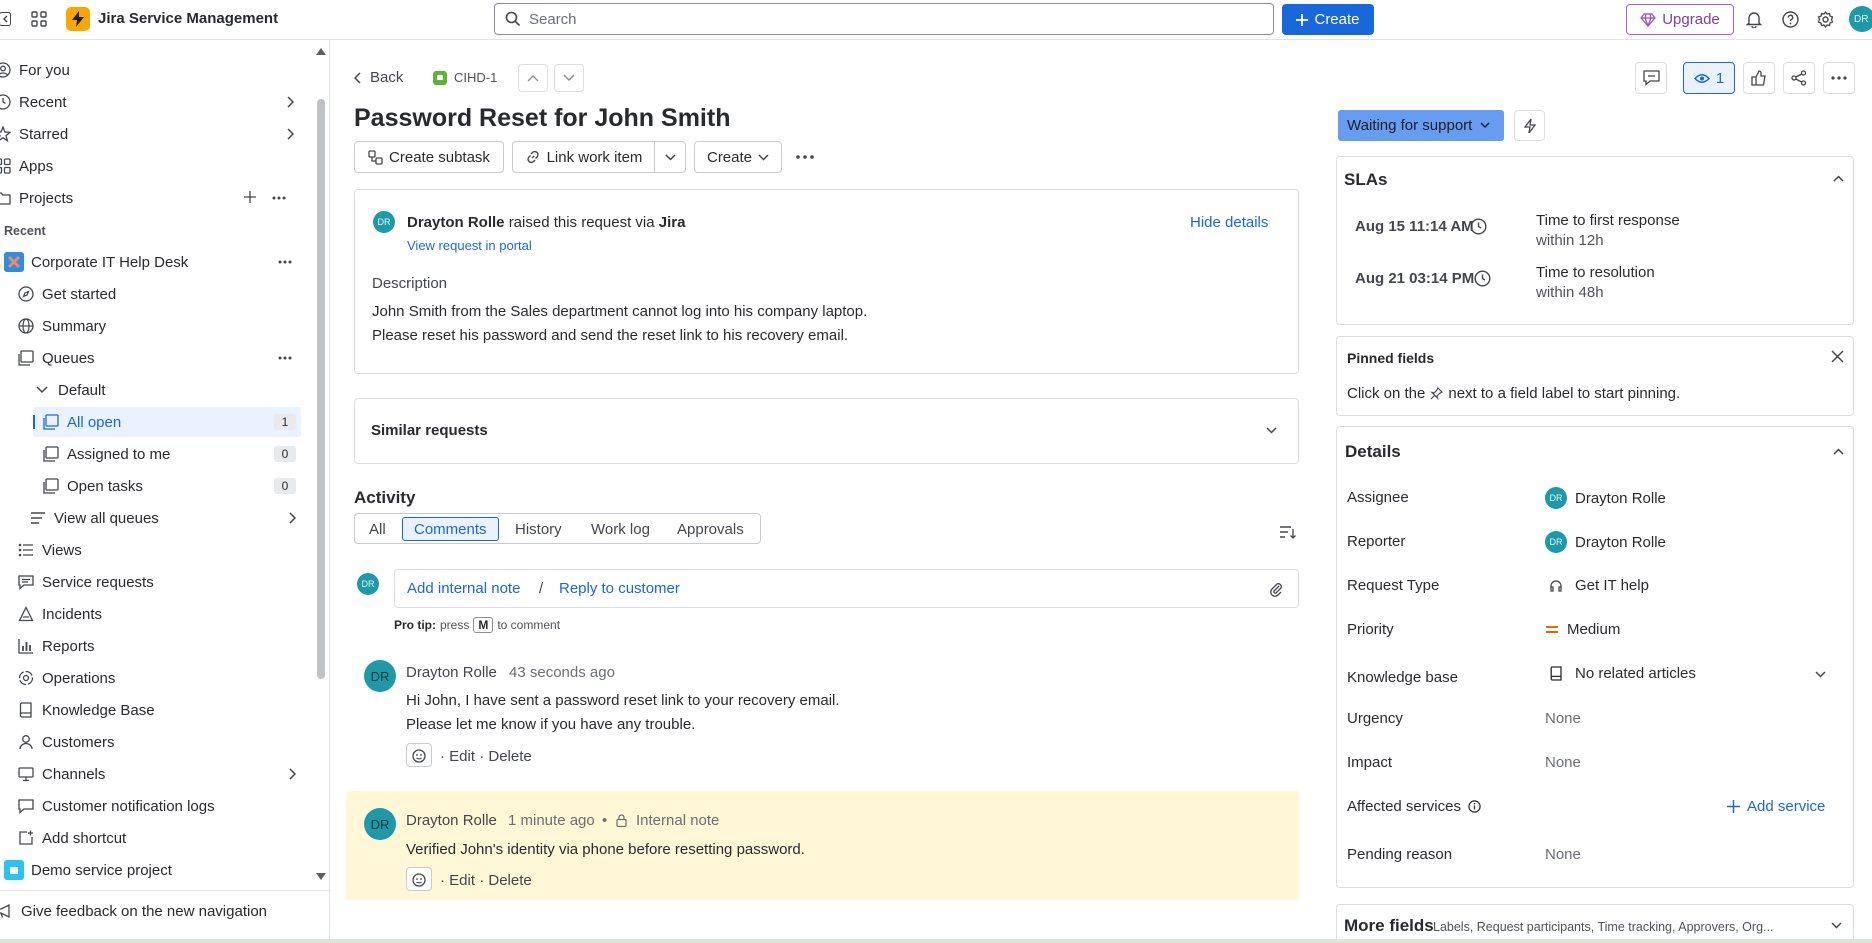 This screenshot has width=1872, height=943. What do you see at coordinates (147, 134) in the screenshot?
I see `sidebar-item-starred: Starred` at bounding box center [147, 134].